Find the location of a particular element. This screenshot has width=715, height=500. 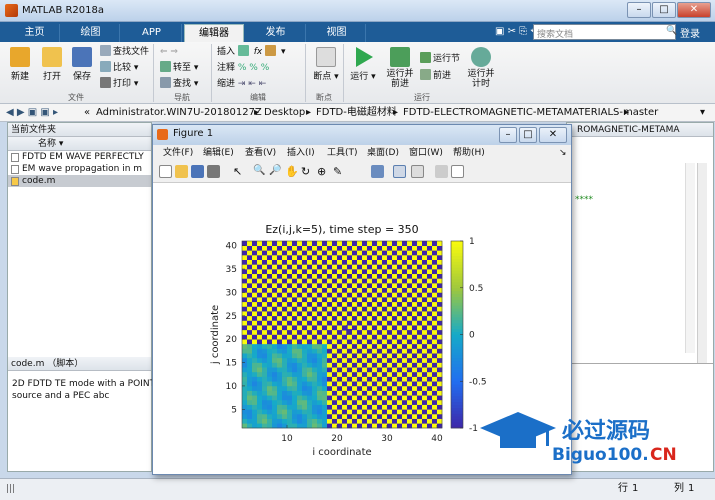

figure-close-button: ✕ is located at coordinates (553, 135).